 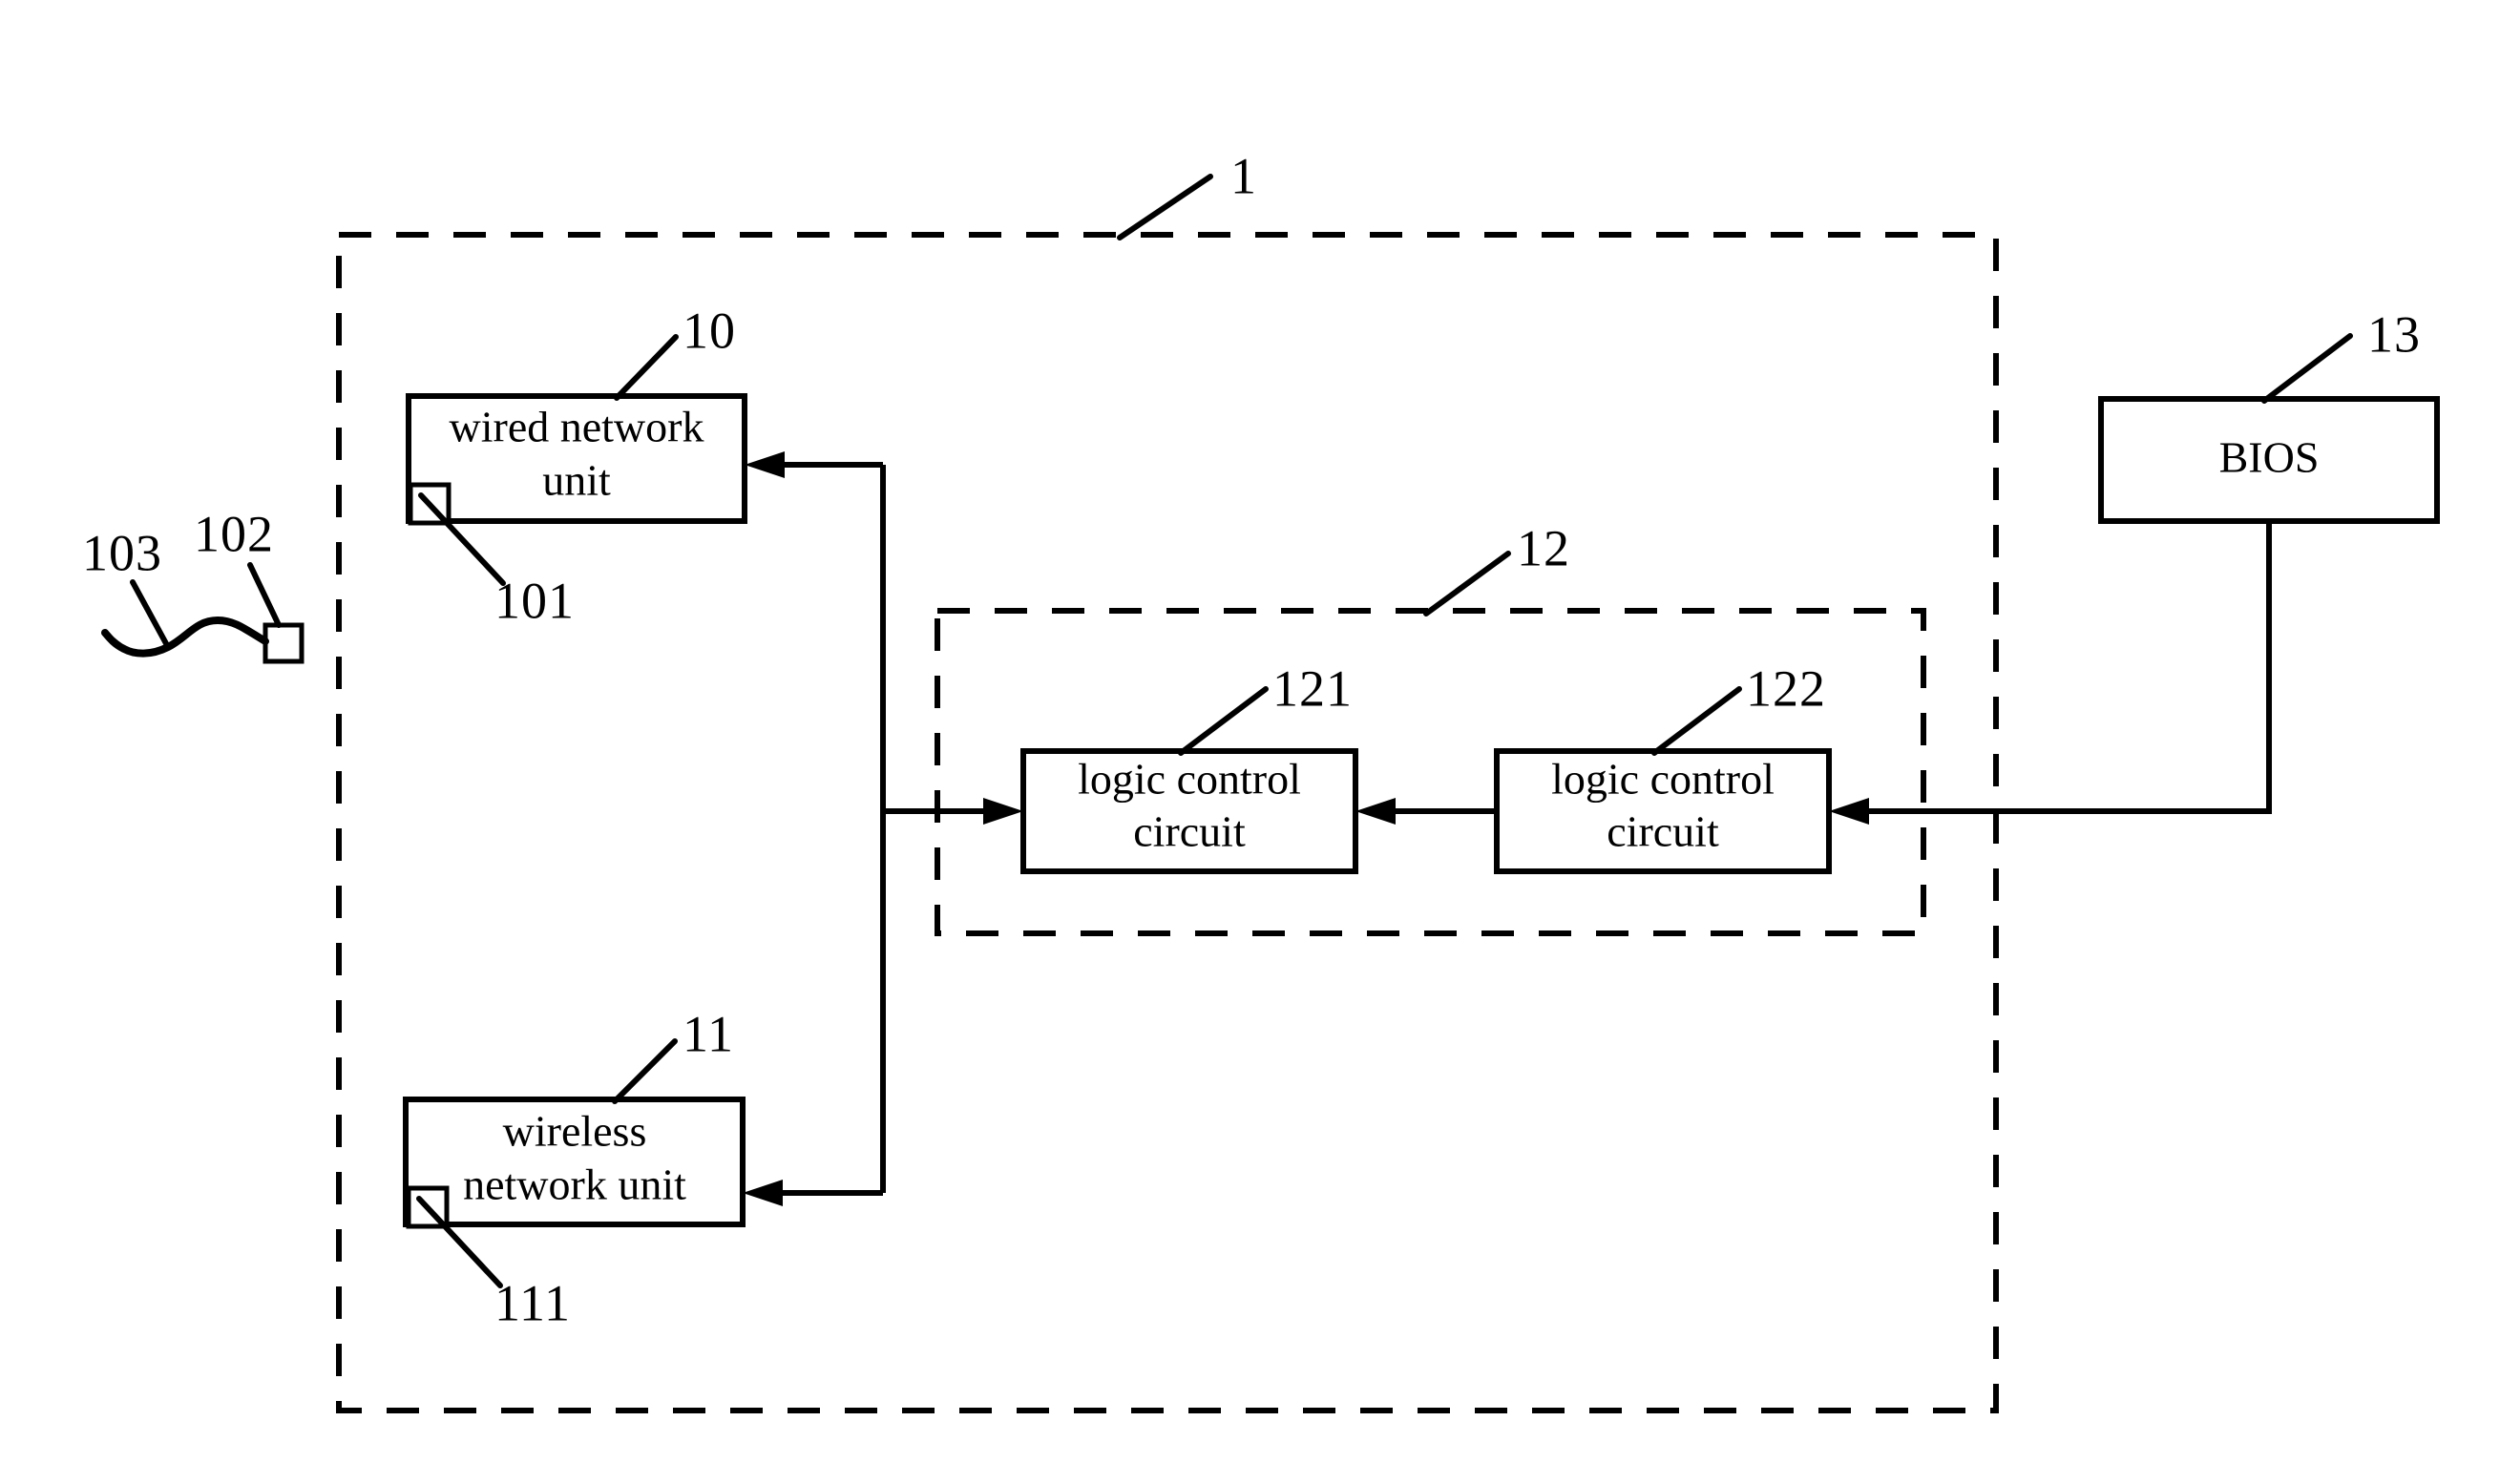 What do you see at coordinates (234, 533) in the screenshot?
I see `ref-number-connector: 102` at bounding box center [234, 533].